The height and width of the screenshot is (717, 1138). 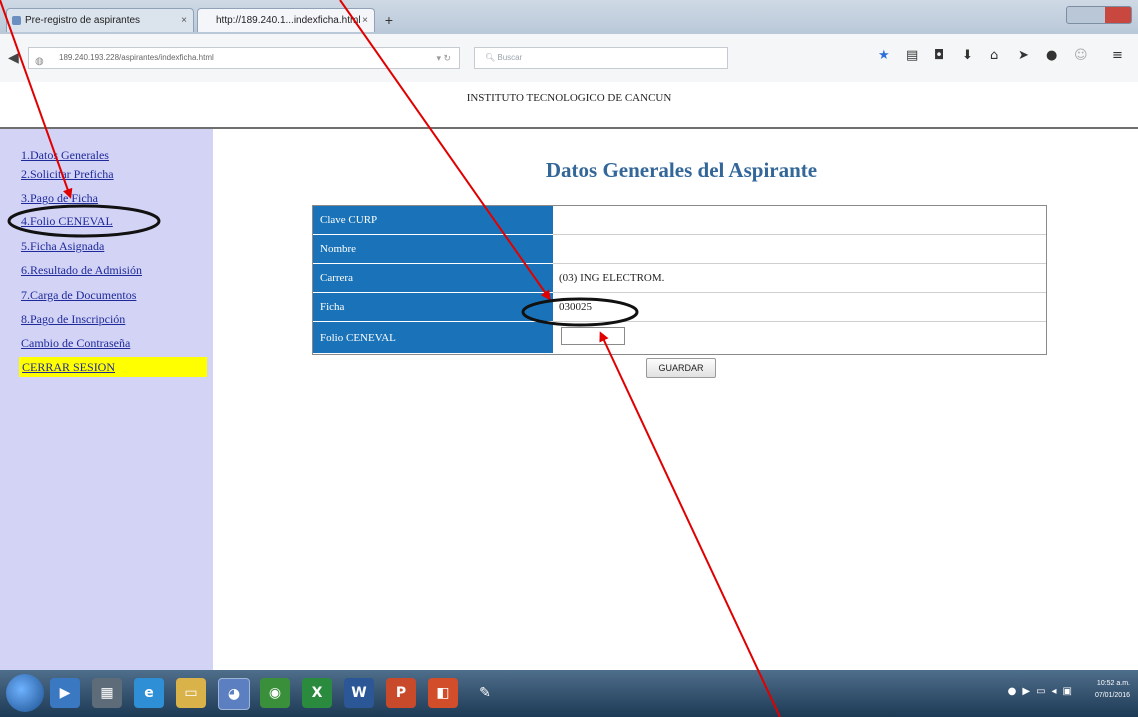 What do you see at coordinates (25, 693) in the screenshot?
I see `start-button` at bounding box center [25, 693].